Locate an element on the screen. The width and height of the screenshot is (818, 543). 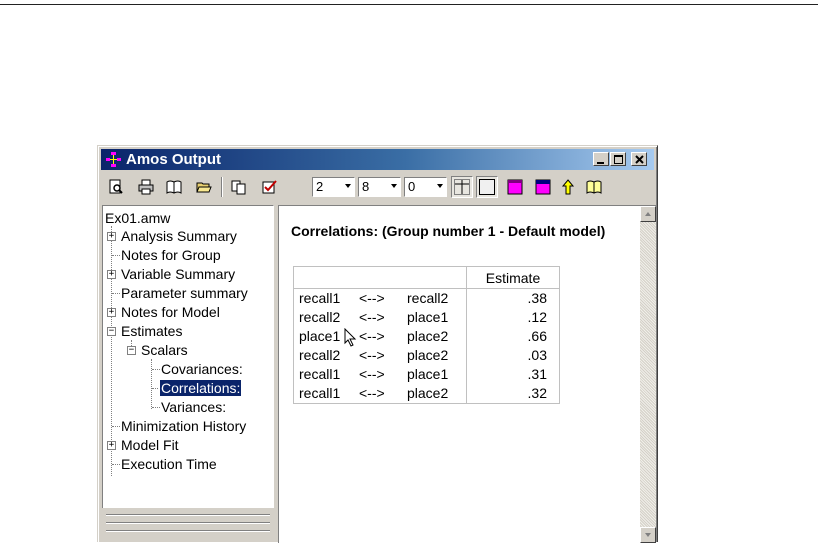
table-columns-combo-value: 0 is located at coordinates (412, 186).